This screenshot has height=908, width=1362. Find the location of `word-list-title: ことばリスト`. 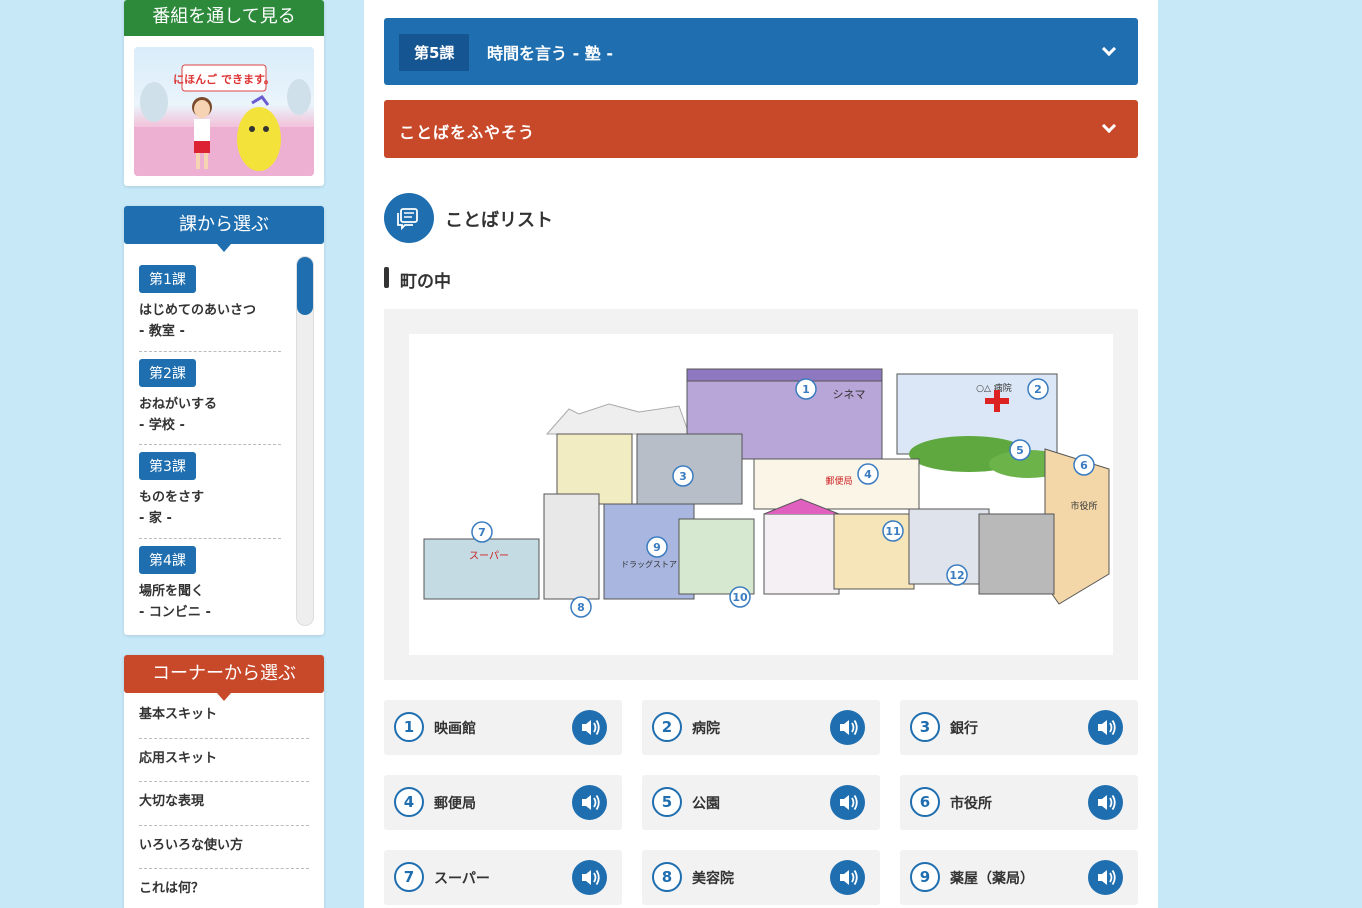

word-list-title: ことばリスト is located at coordinates (499, 220).